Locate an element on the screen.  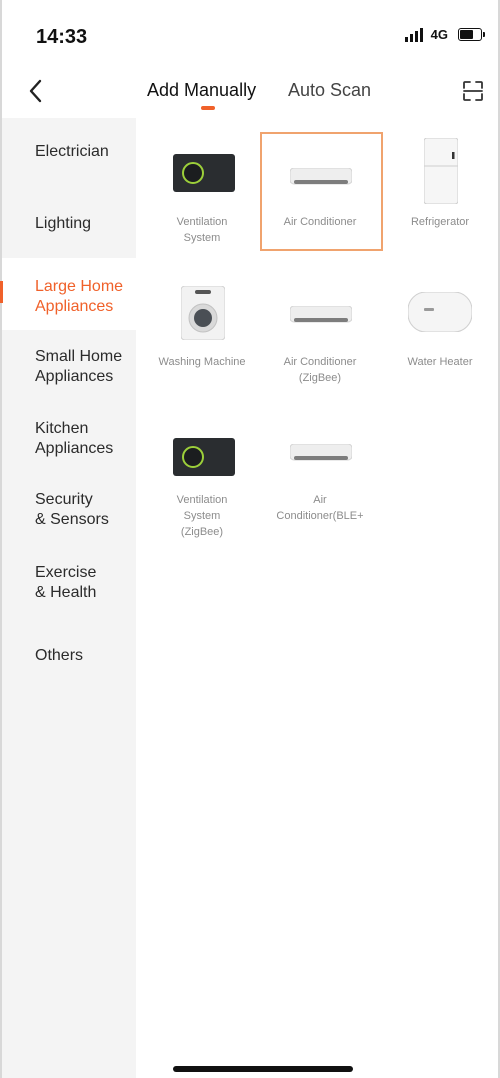
sidebar-item-exercise-health: Exercise & Health is located at coordinates (69, 582).